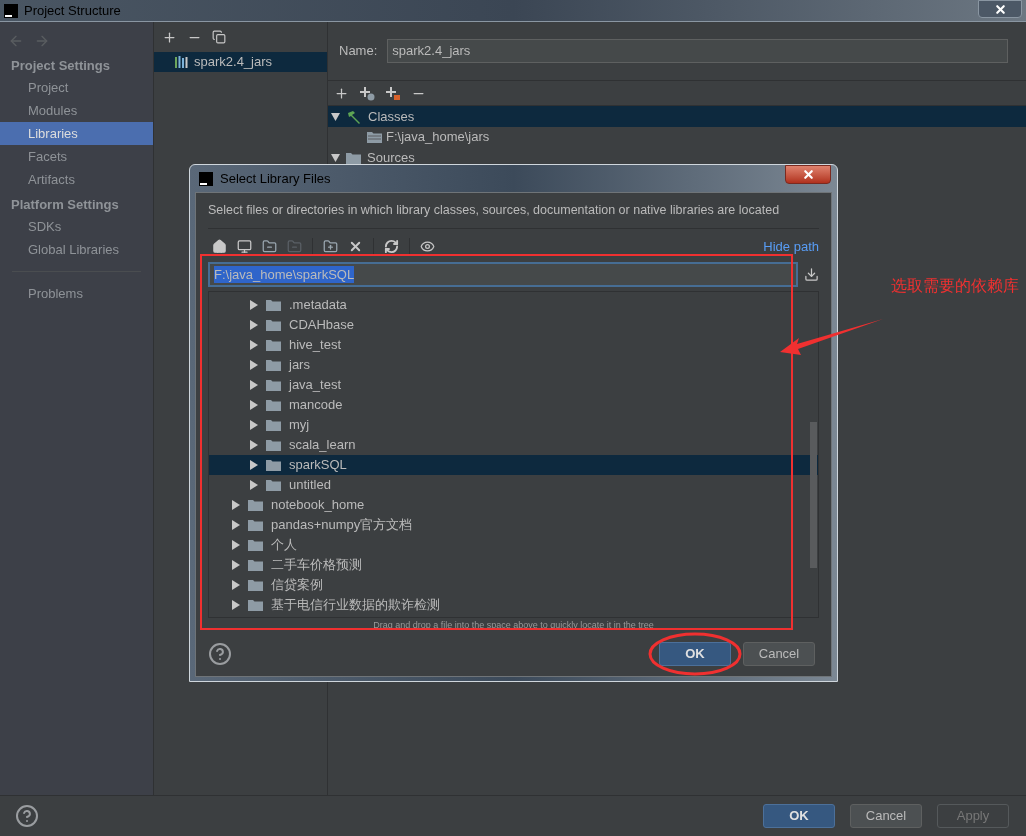  I want to click on folder-row: scala_learn, so click(513, 444).